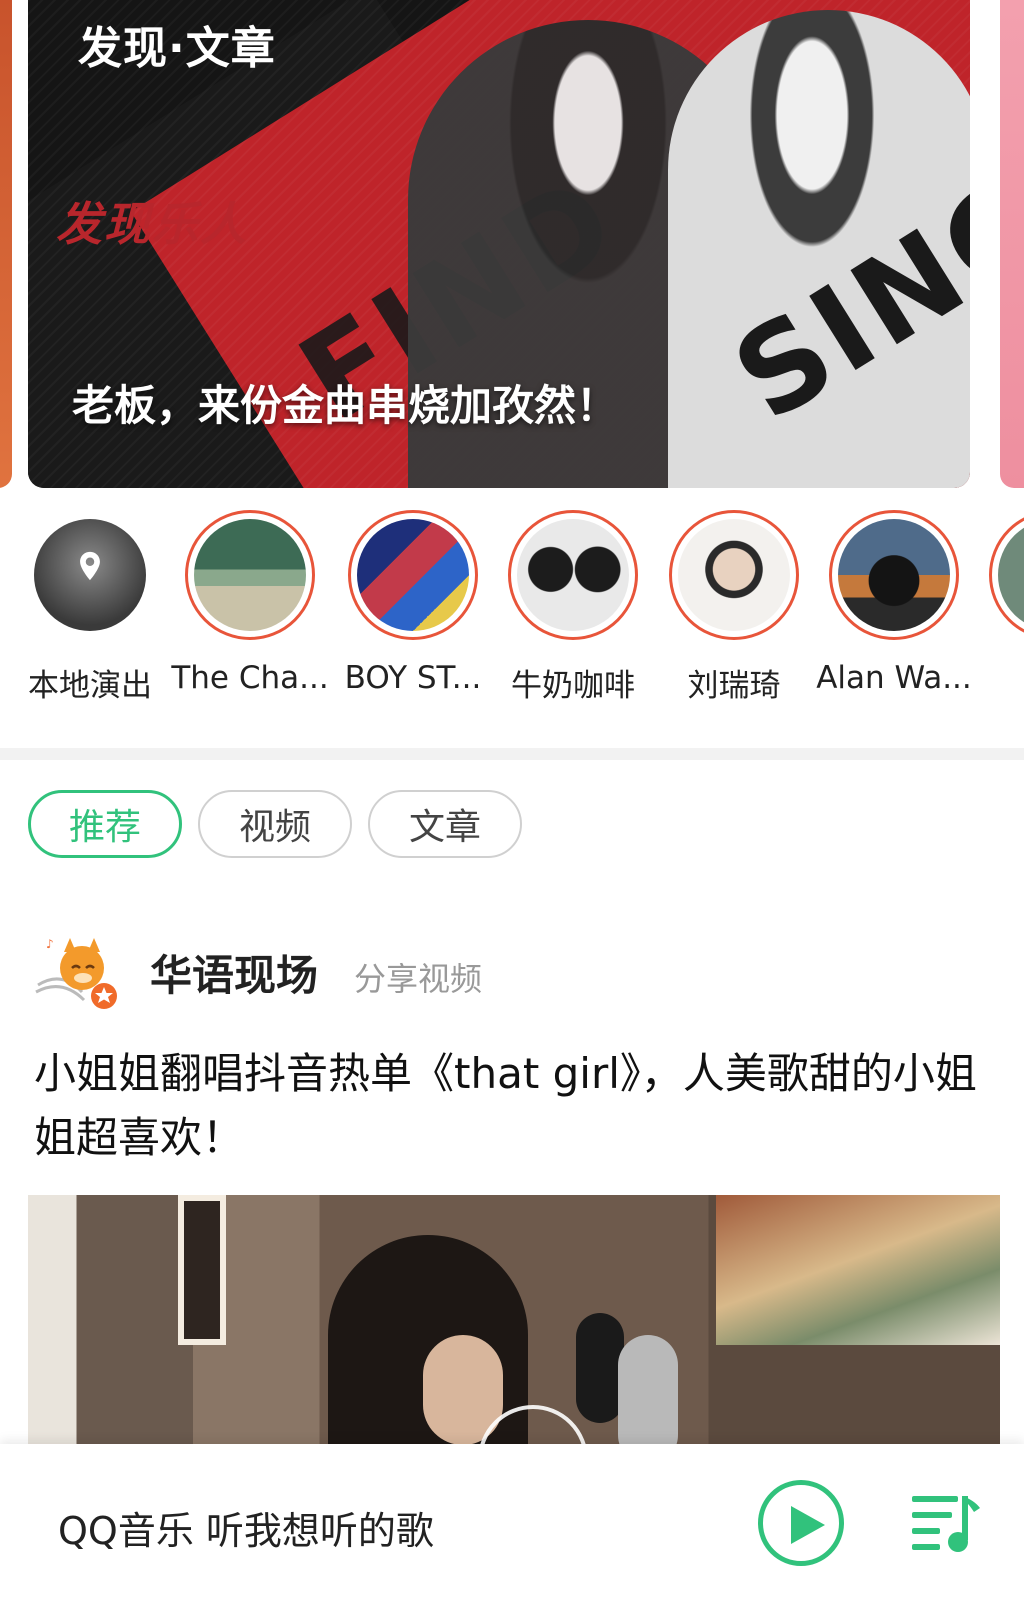 The image size is (1024, 1607). What do you see at coordinates (105, 824) in the screenshot?
I see `tab-recommend: 推荐` at bounding box center [105, 824].